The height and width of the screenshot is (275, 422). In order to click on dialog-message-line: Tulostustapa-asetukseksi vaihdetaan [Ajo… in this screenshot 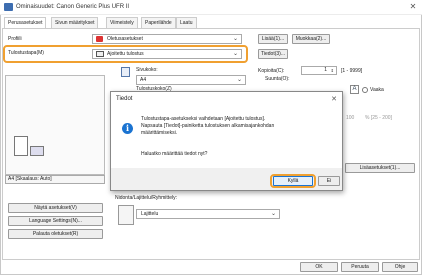, I will do `click(203, 119)`.